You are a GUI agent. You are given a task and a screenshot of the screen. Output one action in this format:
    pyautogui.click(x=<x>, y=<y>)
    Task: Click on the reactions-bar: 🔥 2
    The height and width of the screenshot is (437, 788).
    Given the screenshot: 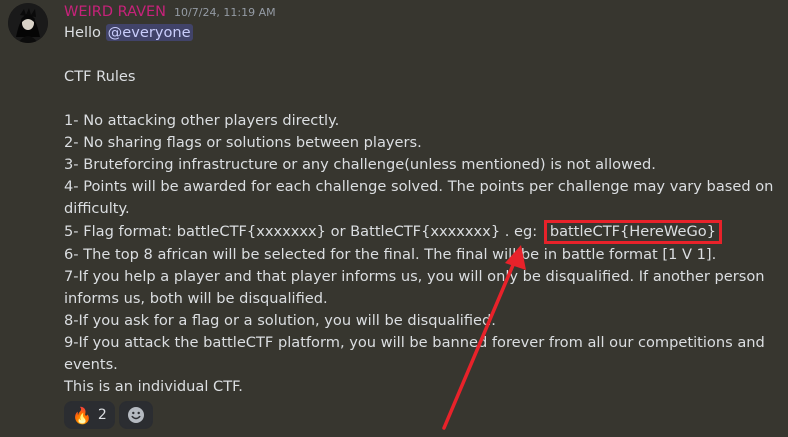 What is the action you would take?
    pyautogui.click(x=108, y=415)
    